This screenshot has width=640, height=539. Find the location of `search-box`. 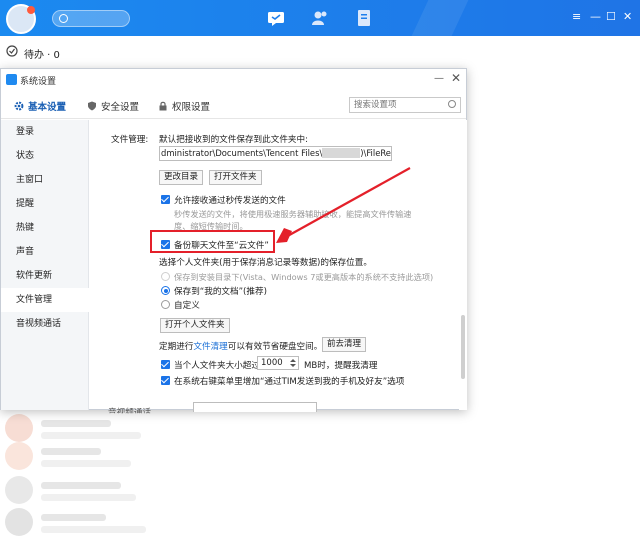

search-box is located at coordinates (91, 18).